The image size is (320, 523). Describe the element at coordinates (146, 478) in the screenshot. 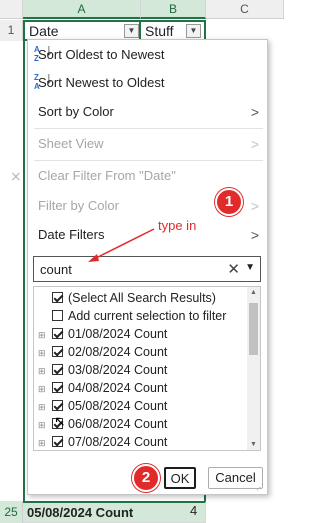

I see `step-badge-2: 2` at that location.